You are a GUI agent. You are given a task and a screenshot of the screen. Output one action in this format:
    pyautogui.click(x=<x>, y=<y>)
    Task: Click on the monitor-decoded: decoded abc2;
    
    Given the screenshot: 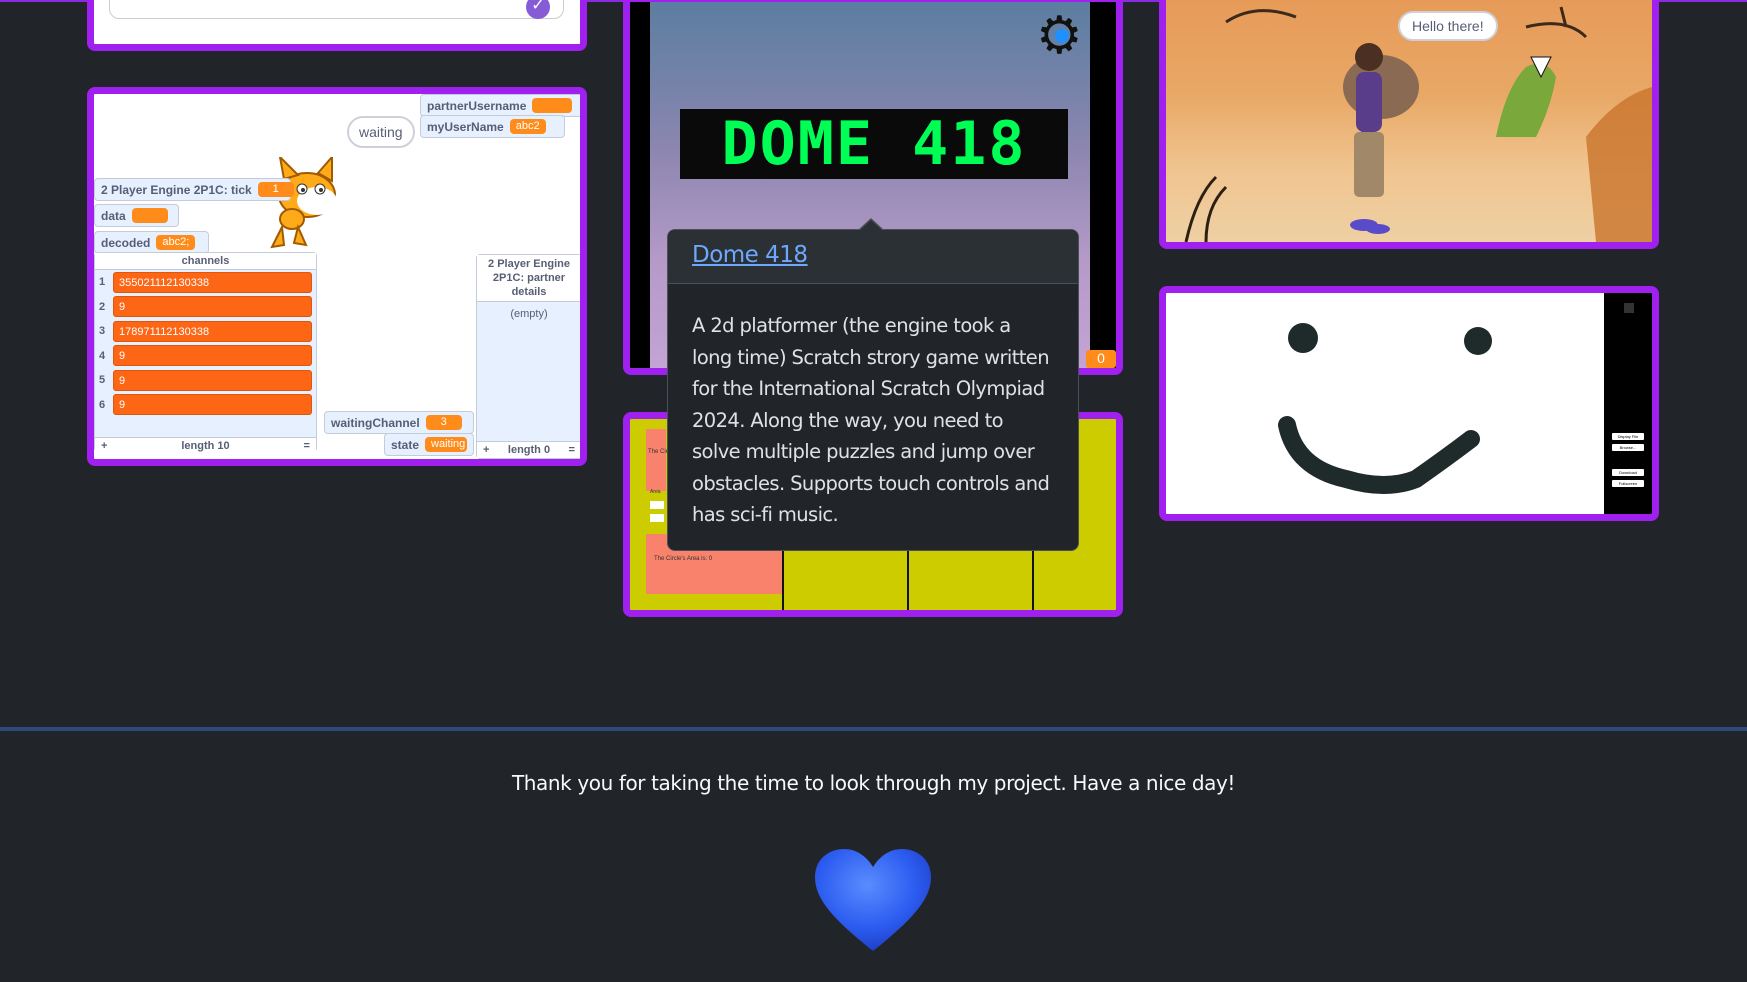 What is the action you would take?
    pyautogui.click(x=151, y=242)
    